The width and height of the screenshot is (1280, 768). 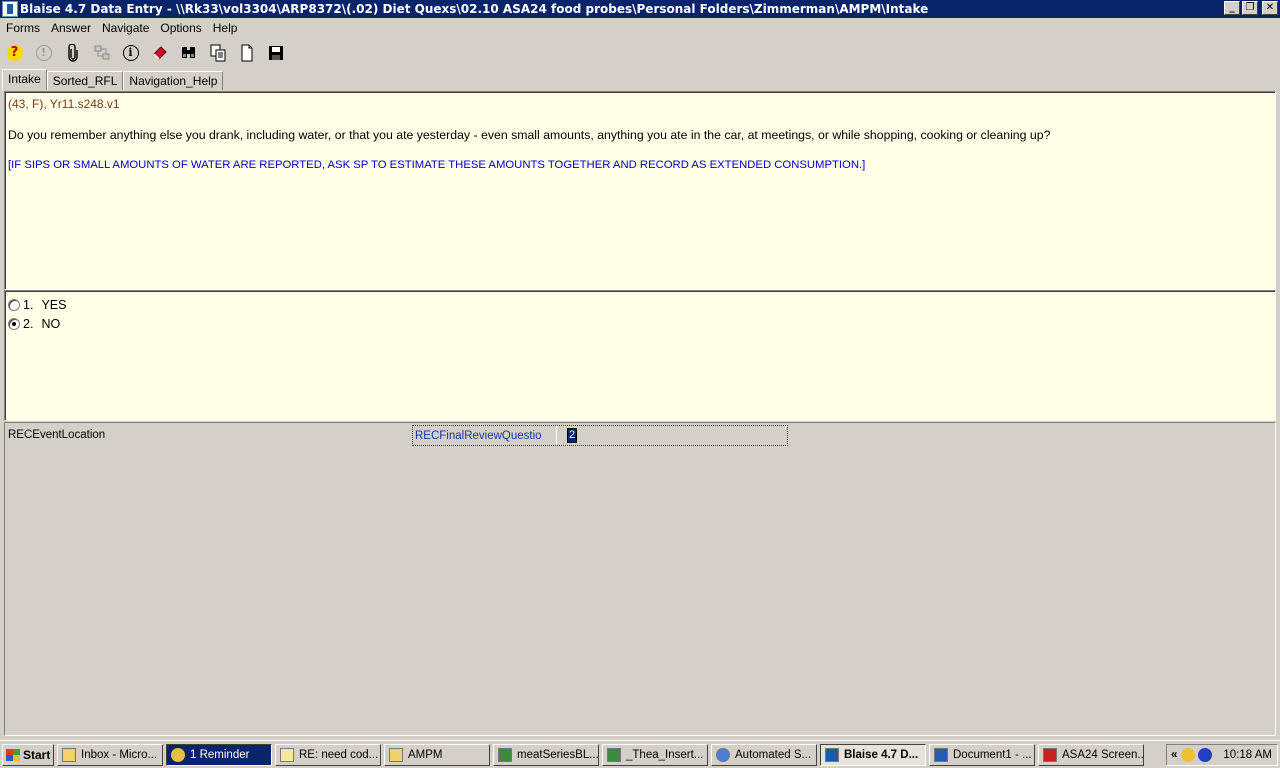 What do you see at coordinates (671, 435) in the screenshot?
I see `field-value-input: 2` at bounding box center [671, 435].